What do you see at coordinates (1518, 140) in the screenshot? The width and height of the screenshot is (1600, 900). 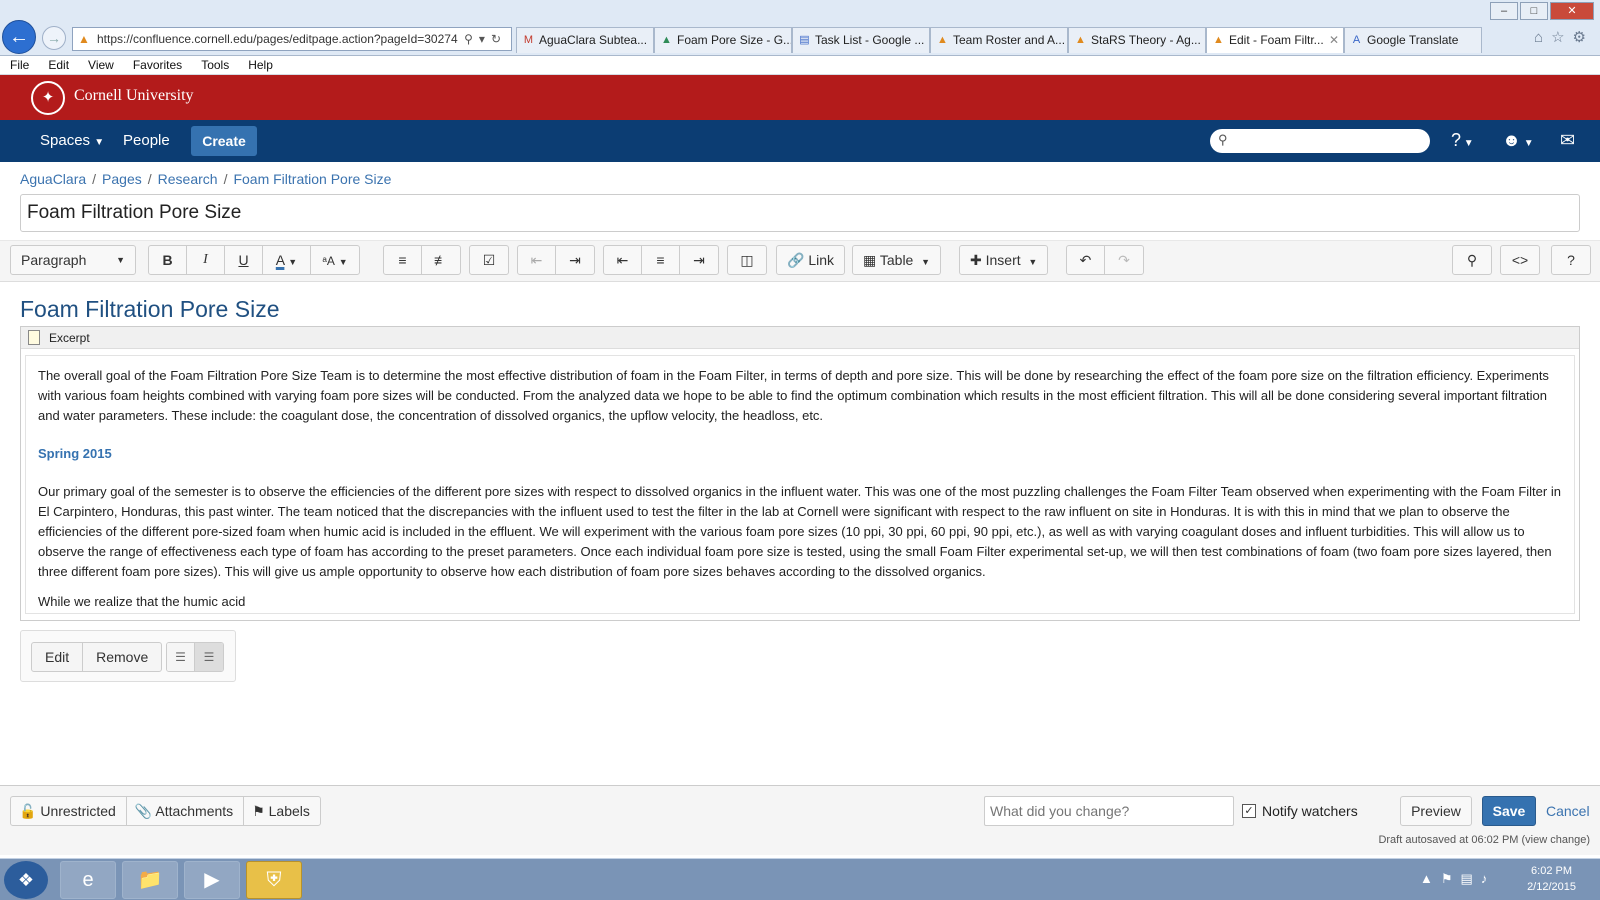 I see `user-avatar-icon: ☻ ▼` at bounding box center [1518, 140].